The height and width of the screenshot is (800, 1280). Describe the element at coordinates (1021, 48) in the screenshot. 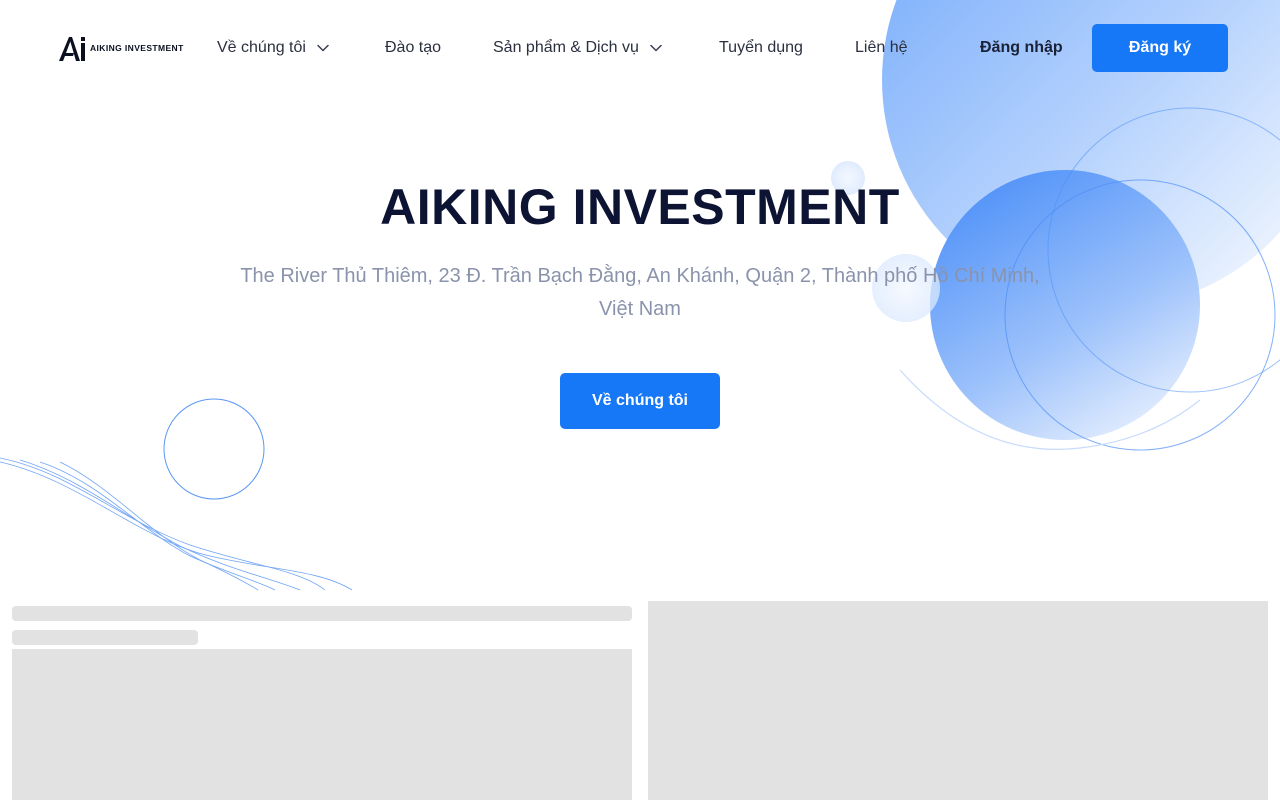

I see `login-link: Đăng nhập` at that location.